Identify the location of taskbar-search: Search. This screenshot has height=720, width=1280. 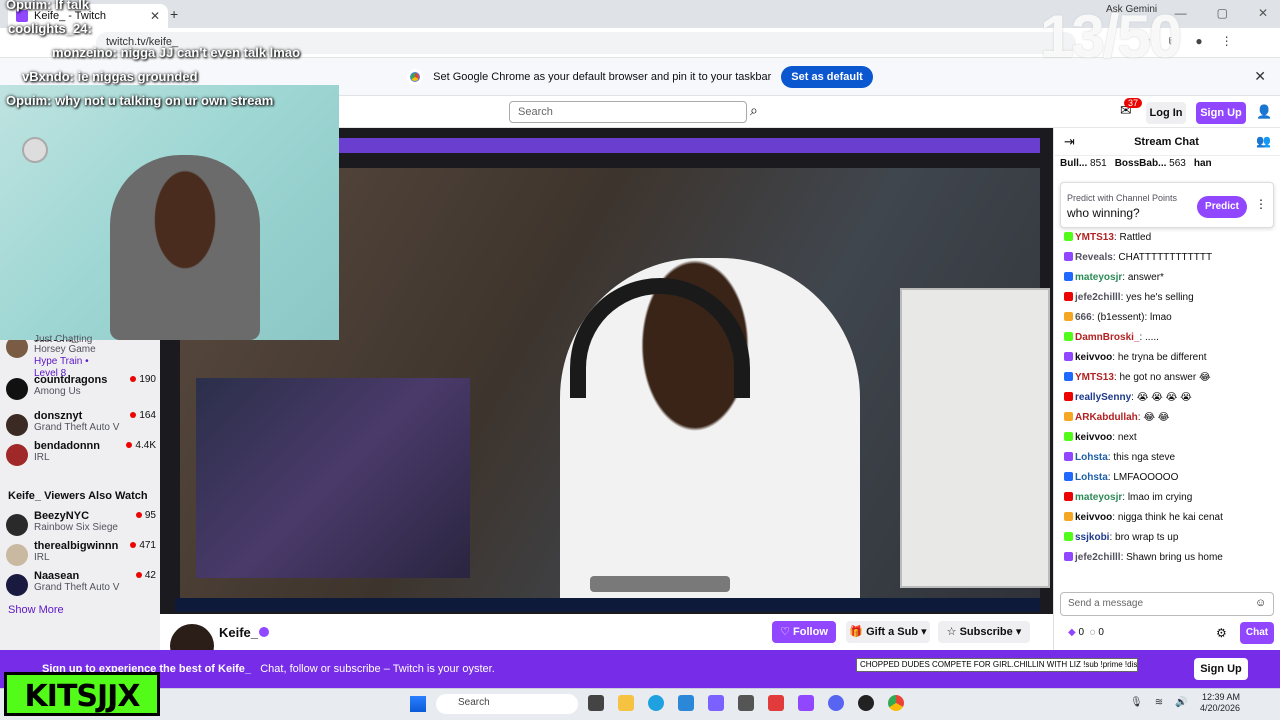
(507, 704).